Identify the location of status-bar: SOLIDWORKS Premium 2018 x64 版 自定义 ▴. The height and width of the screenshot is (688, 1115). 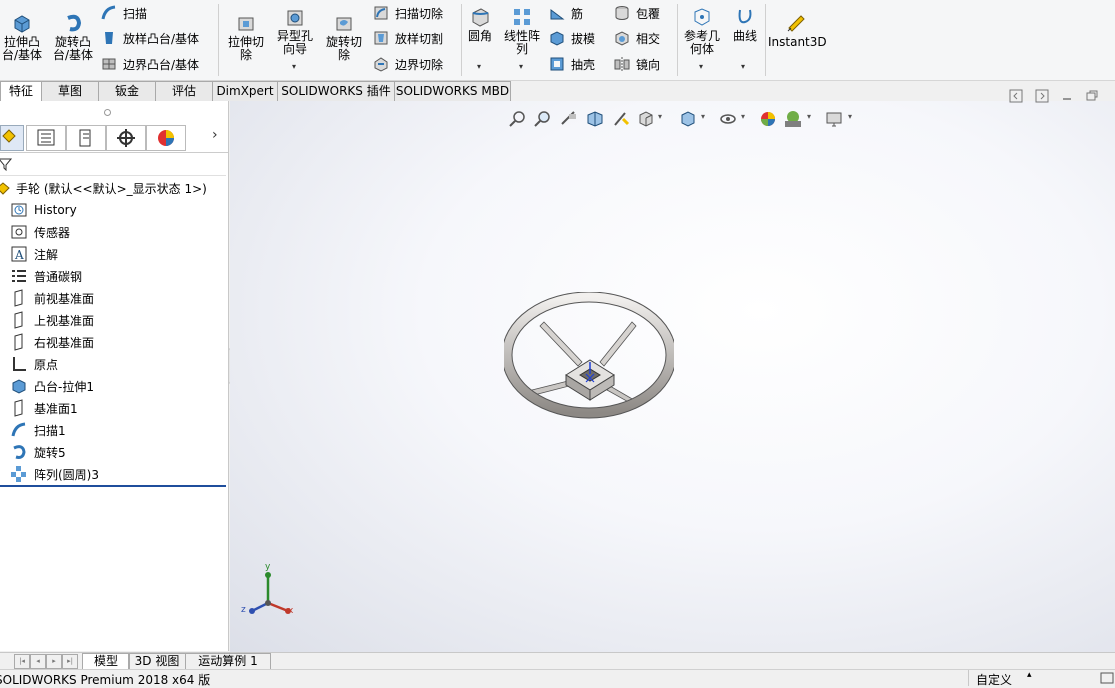
(557, 678).